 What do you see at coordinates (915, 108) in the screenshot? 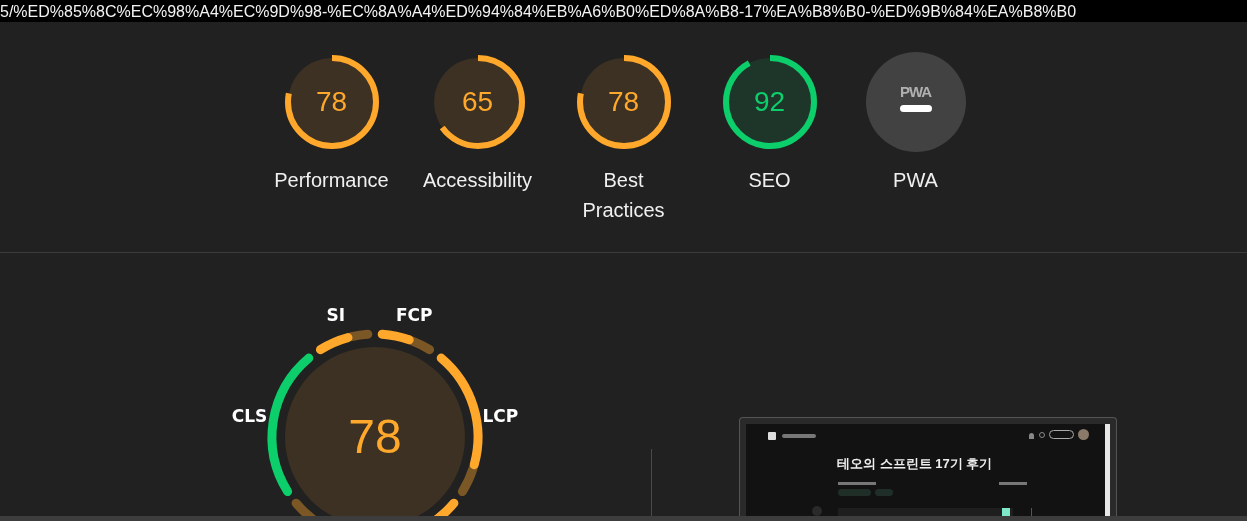
I see `dash-icon` at bounding box center [915, 108].